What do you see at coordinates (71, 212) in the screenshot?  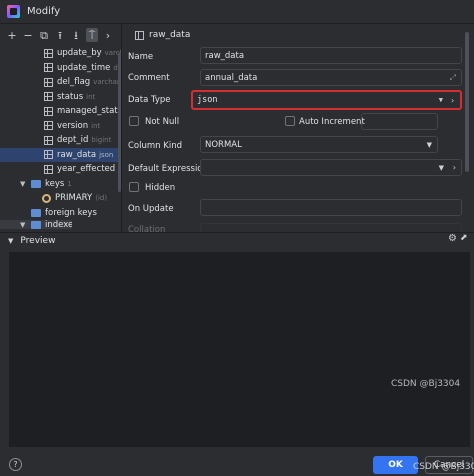 I see `foreign-keys-label: foreign keys` at bounding box center [71, 212].